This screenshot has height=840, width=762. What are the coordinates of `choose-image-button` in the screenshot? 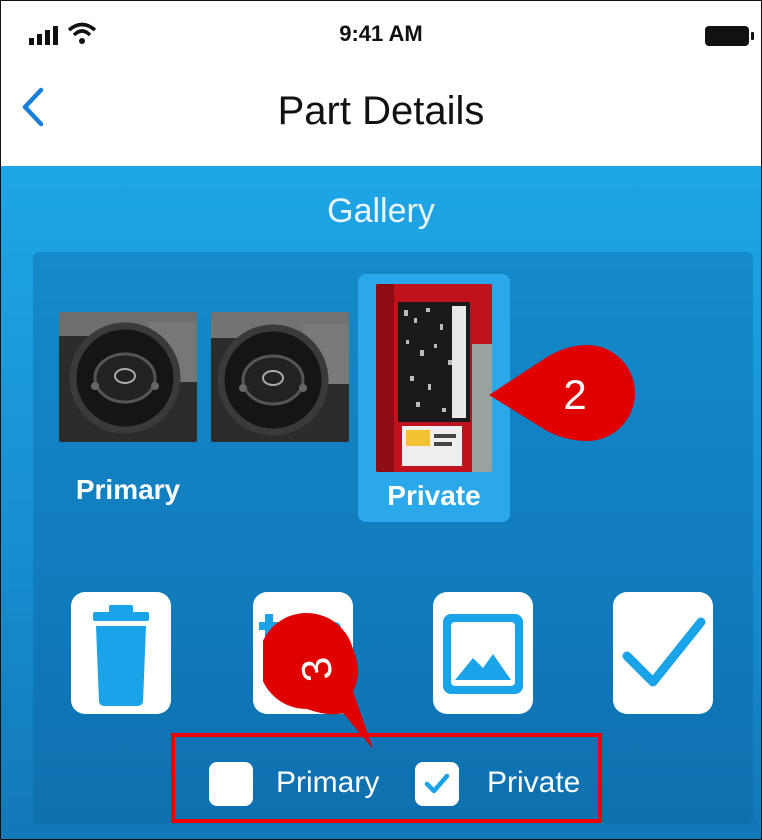 It's located at (483, 653).